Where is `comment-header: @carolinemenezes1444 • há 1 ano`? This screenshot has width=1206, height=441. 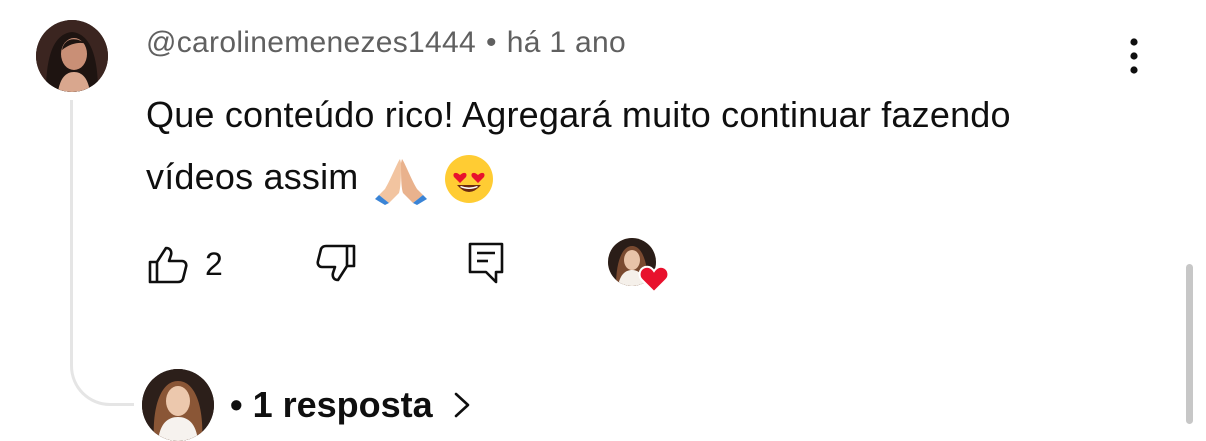 comment-header: @carolinemenezes1444 • há 1 ano is located at coordinates (386, 43).